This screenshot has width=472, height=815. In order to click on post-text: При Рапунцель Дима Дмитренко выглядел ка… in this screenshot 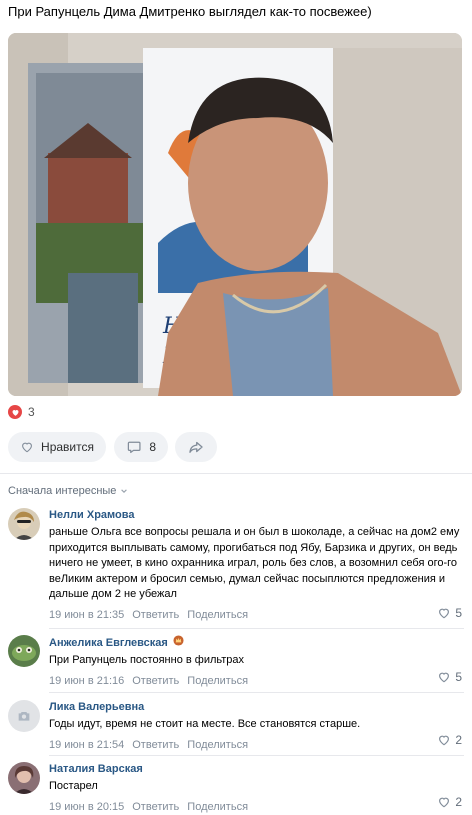, I will do `click(190, 11)`.